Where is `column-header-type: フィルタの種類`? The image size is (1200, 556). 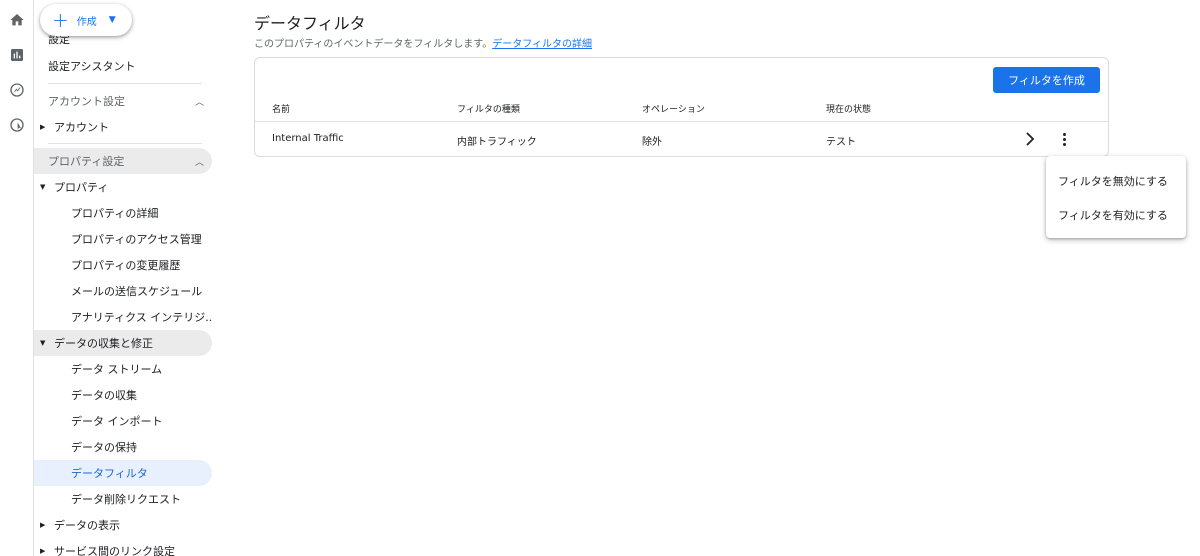 column-header-type: フィルタの種類 is located at coordinates (488, 110).